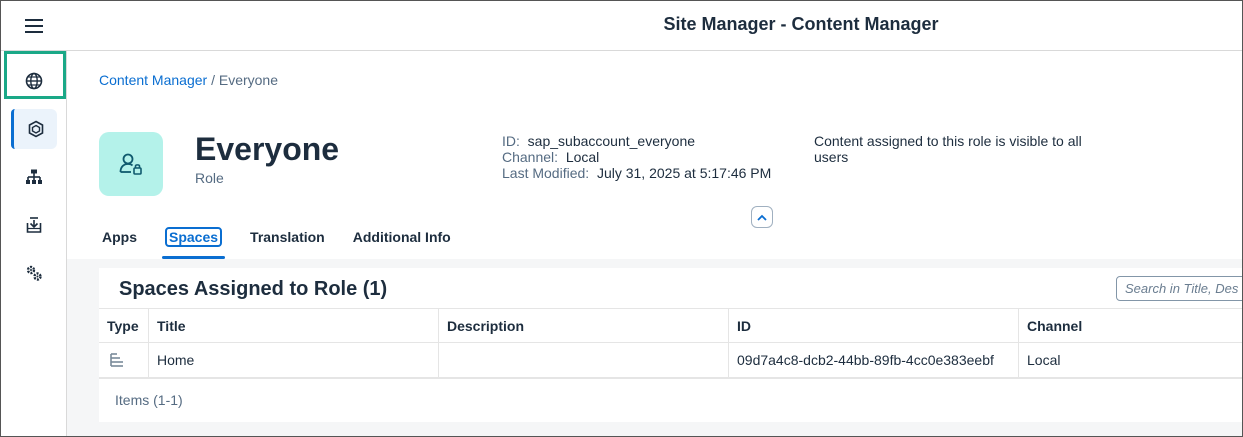  Describe the element at coordinates (209, 178) in the screenshot. I see `page-subtitle: Role` at that location.